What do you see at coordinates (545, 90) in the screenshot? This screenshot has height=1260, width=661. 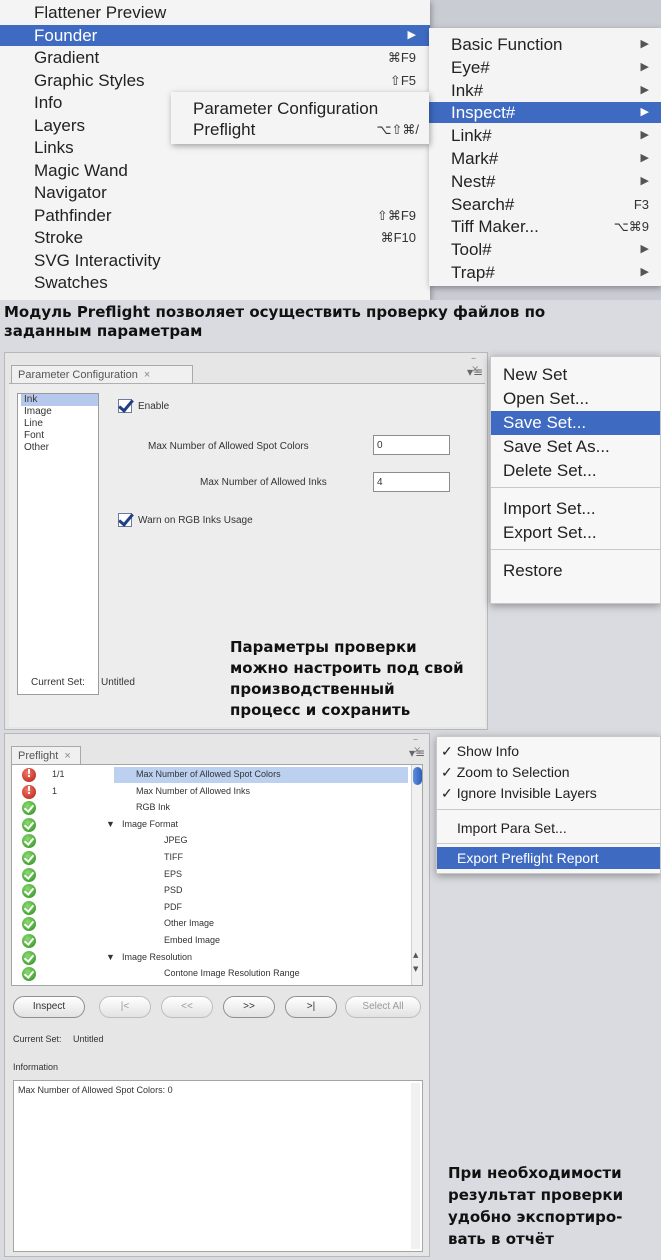 I see `submenu-item-ink-: Ink# ▶` at bounding box center [545, 90].